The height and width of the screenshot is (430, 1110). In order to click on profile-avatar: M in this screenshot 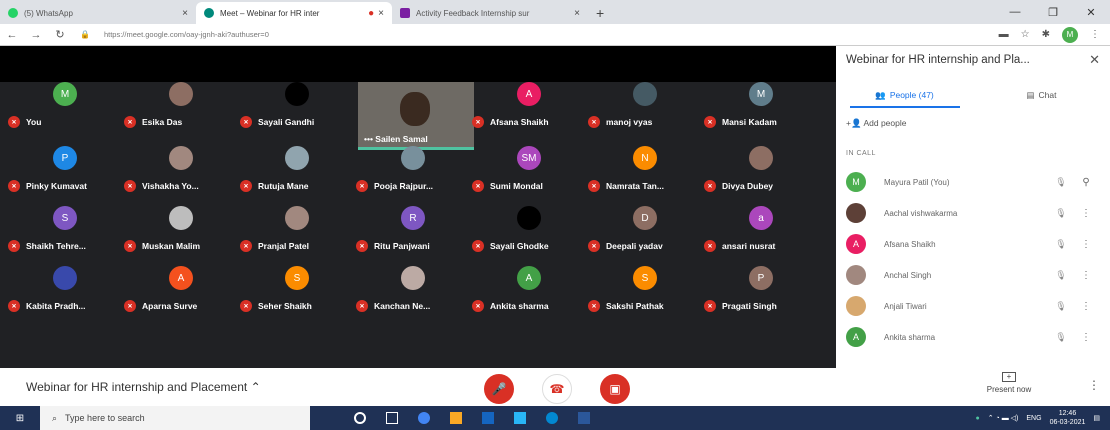, I will do `click(1070, 34)`.